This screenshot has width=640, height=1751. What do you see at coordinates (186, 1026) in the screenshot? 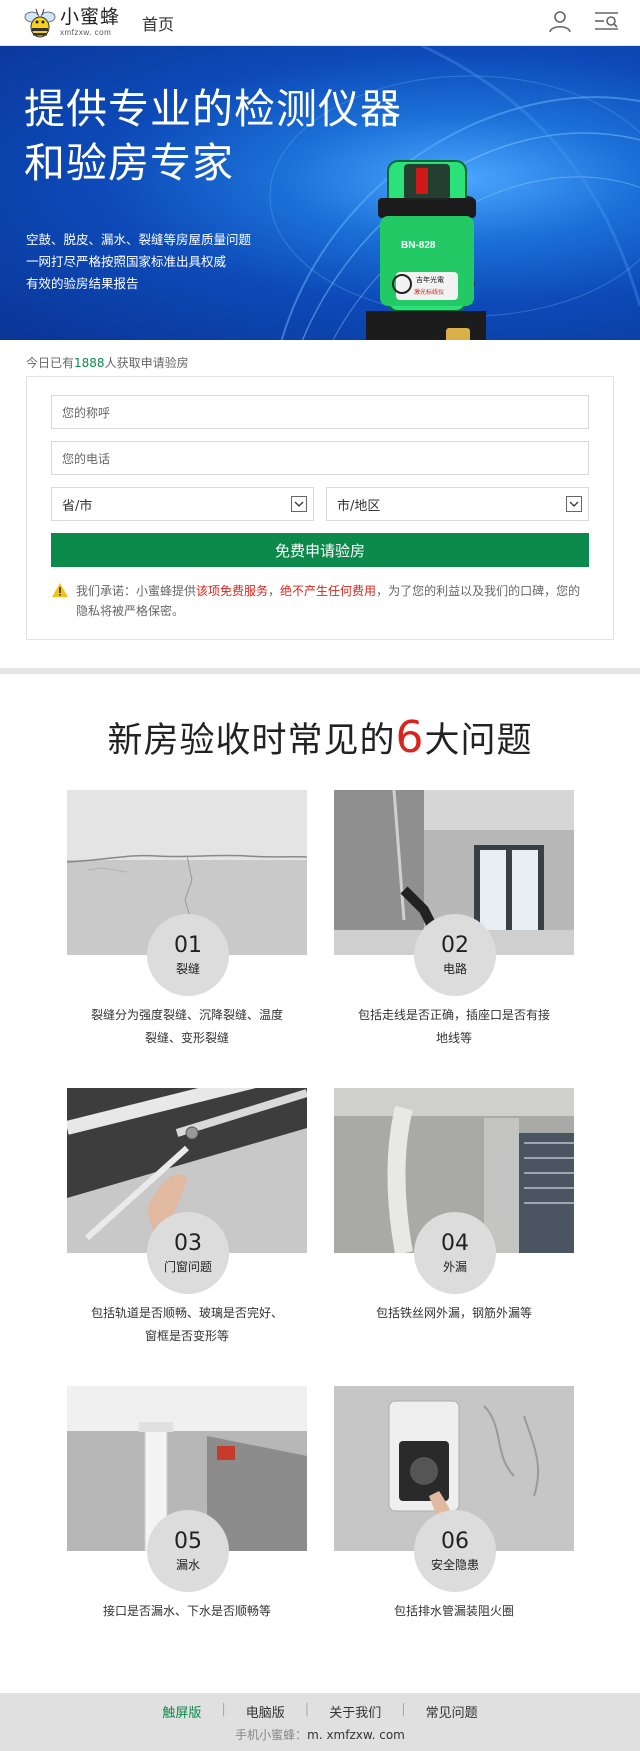
I see `problem-description: 裂缝分为强度裂缝、沉降裂缝、温度裂缝、变形裂缝` at bounding box center [186, 1026].